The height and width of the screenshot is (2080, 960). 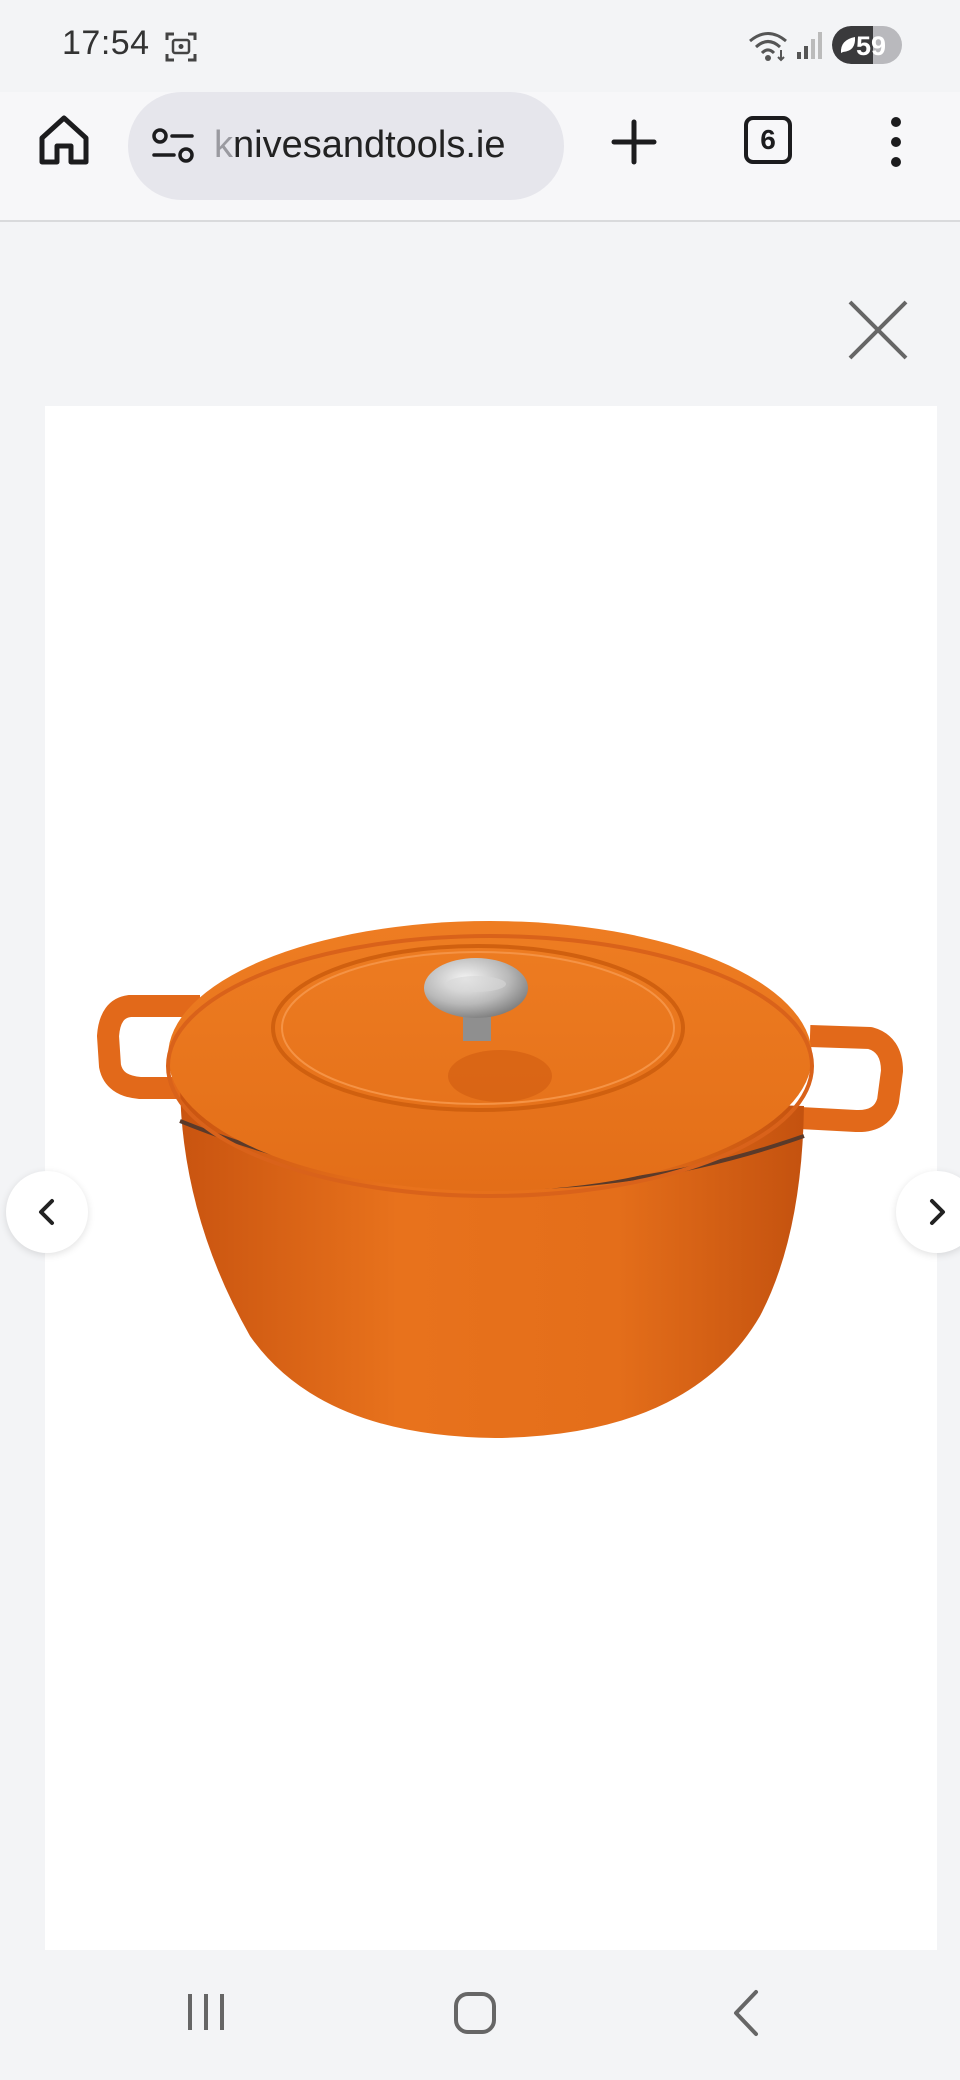 I want to click on new-tab-button, so click(x=634, y=142).